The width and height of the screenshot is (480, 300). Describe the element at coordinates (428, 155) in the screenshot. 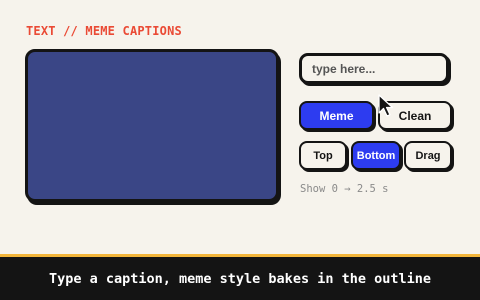

I see `position-drag-button: Drag` at that location.